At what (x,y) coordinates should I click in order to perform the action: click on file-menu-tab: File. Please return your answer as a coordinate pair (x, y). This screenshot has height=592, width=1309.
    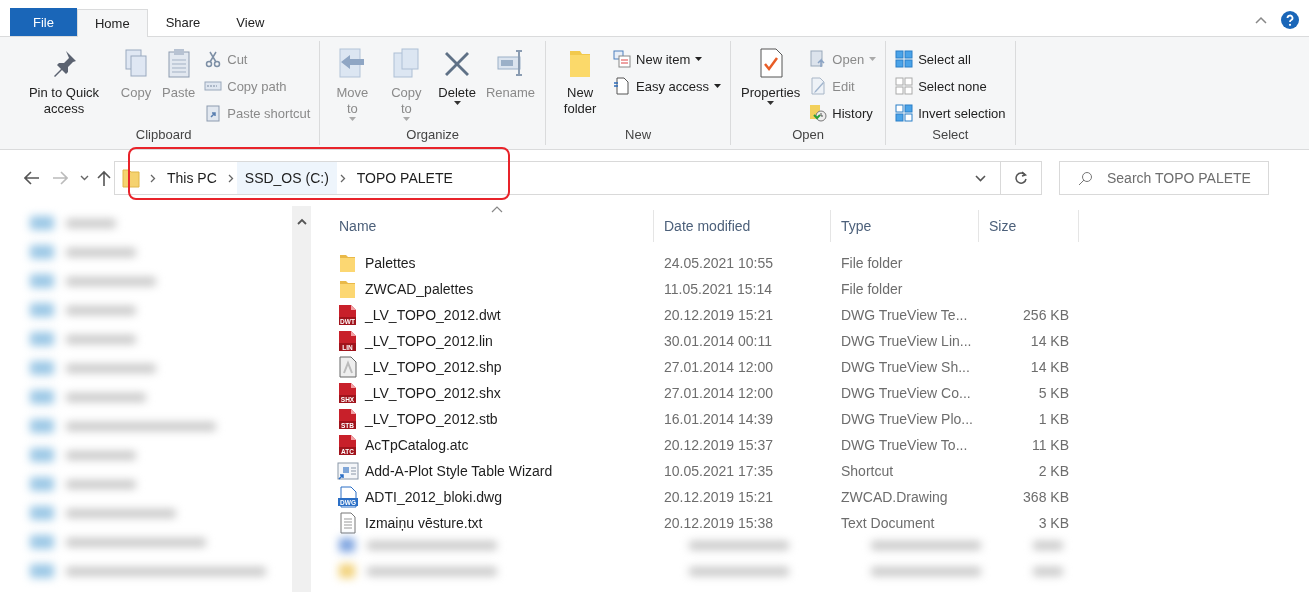
    Looking at the image, I should click on (43, 22).